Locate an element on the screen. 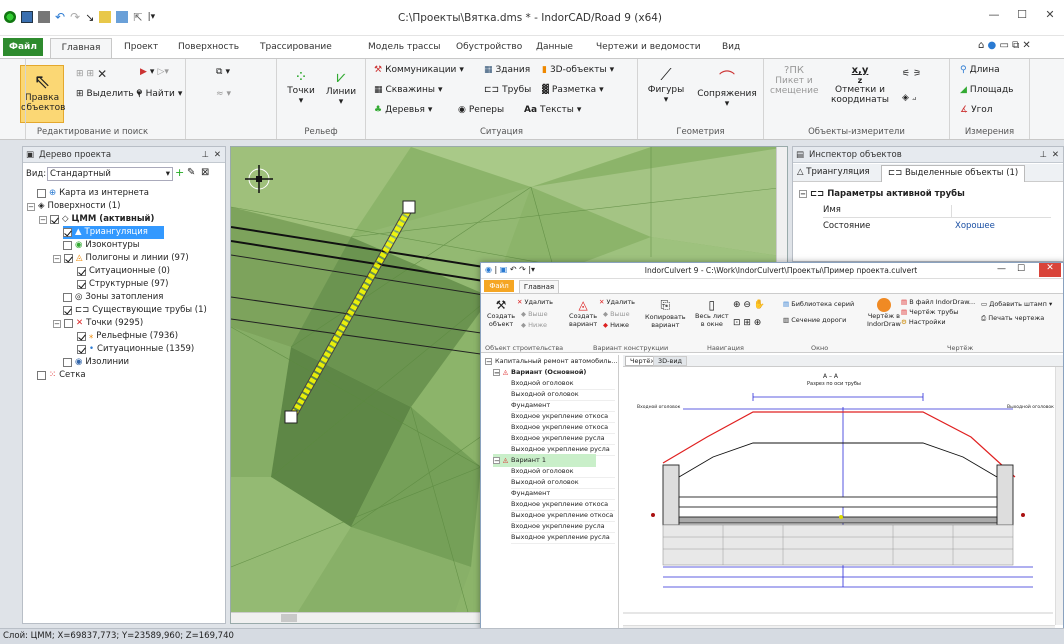 This screenshot has width=1064, height=644. lines-button: ⩗ Линии ▾ is located at coordinates (341, 87).